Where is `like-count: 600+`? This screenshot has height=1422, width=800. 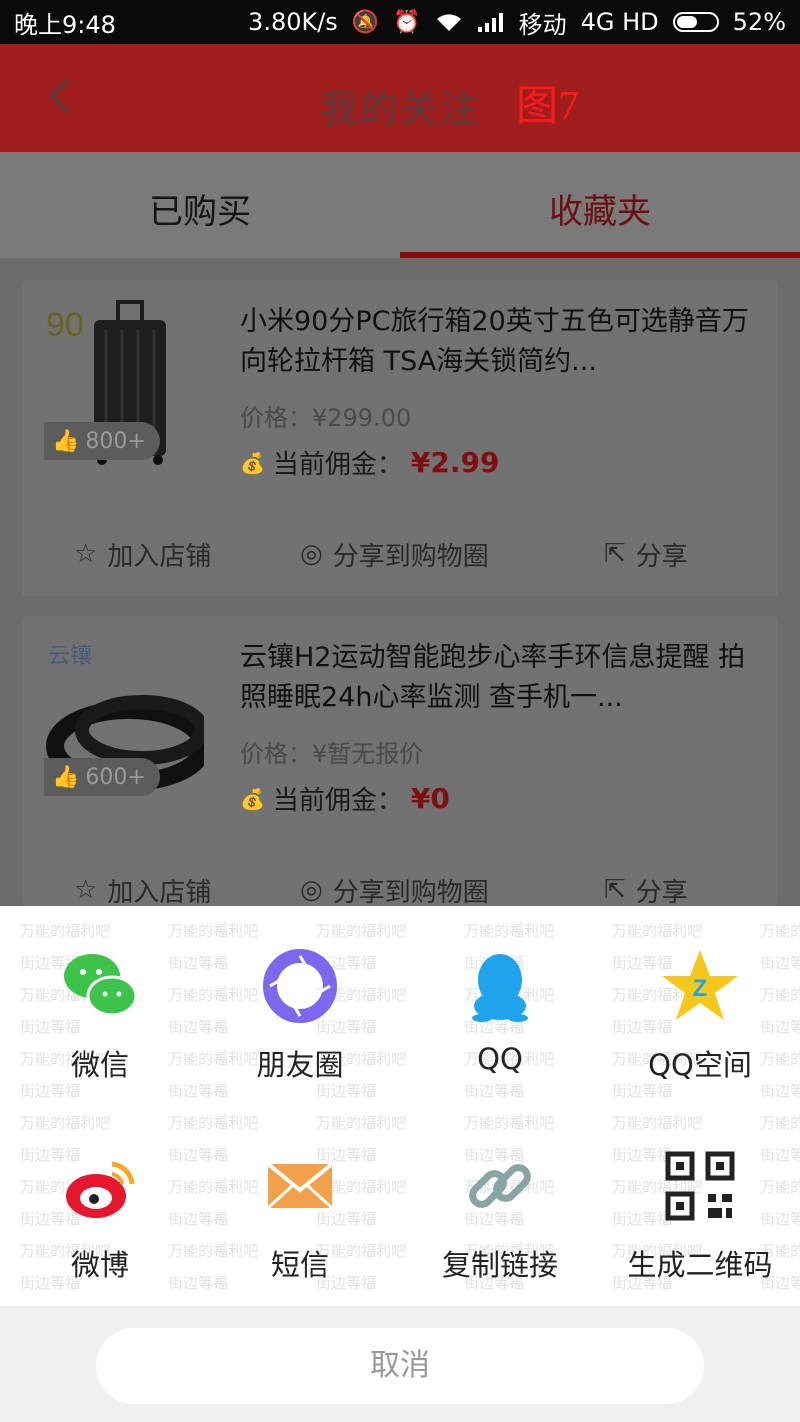 like-count: 600+ is located at coordinates (115, 777).